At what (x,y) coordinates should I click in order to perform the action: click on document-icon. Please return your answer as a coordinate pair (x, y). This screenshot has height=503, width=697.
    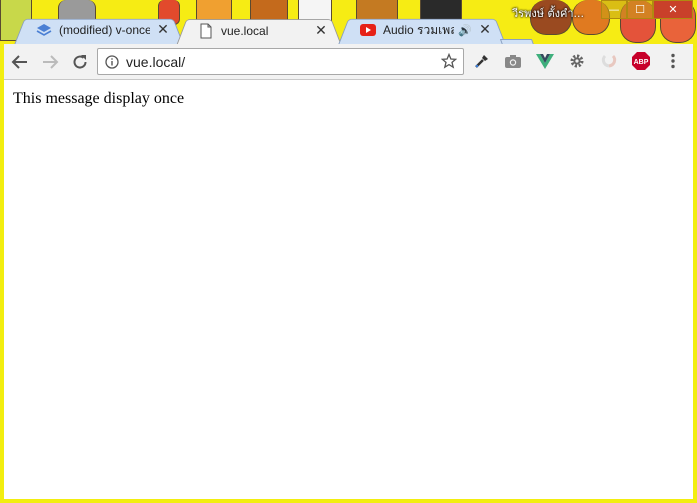
    Looking at the image, I should click on (206, 31).